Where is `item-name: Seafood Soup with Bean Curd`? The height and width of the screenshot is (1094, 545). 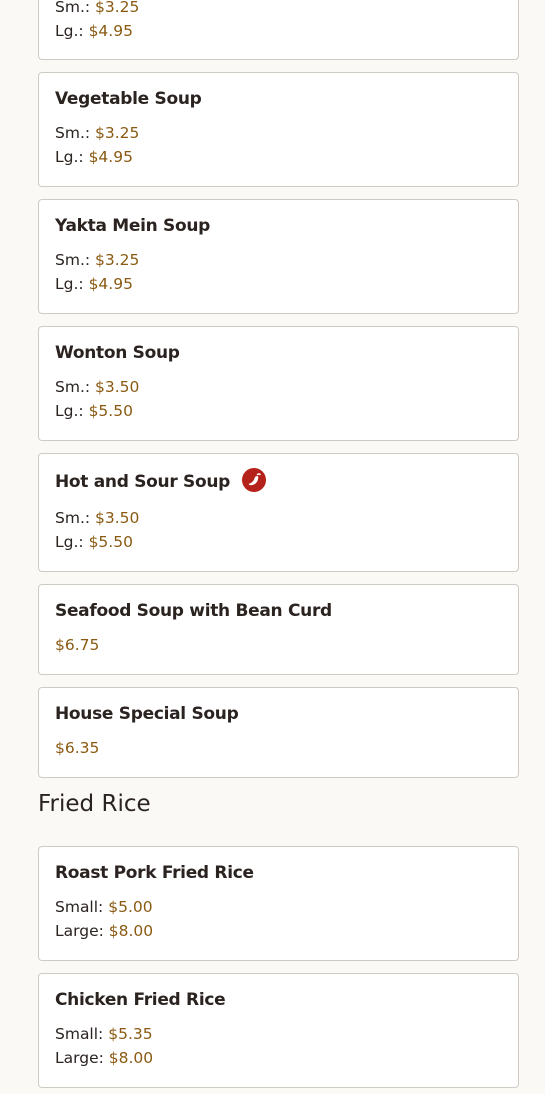 item-name: Seafood Soup with Bean Curd is located at coordinates (193, 611).